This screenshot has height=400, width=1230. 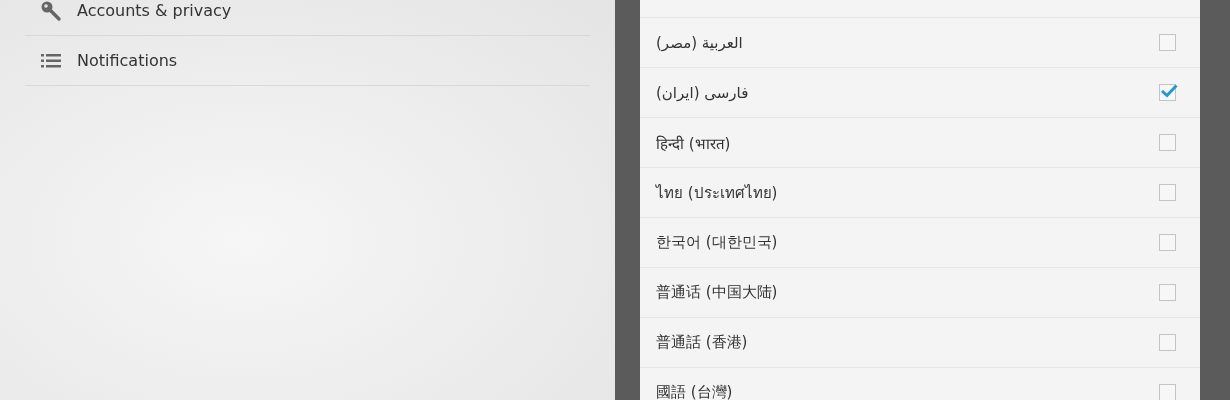 I want to click on settings-item: Accounts & privacy, so click(x=307, y=18).